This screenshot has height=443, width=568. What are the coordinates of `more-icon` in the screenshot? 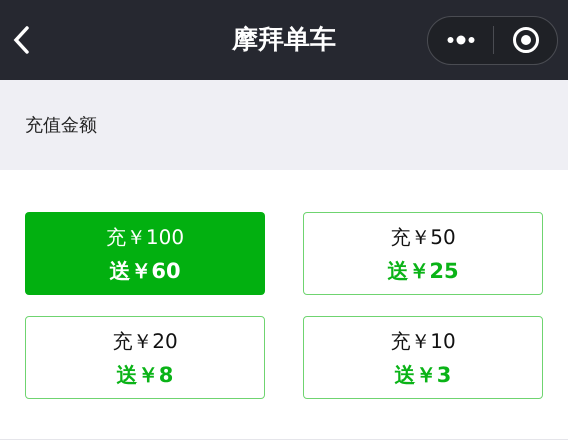 It's located at (460, 40).